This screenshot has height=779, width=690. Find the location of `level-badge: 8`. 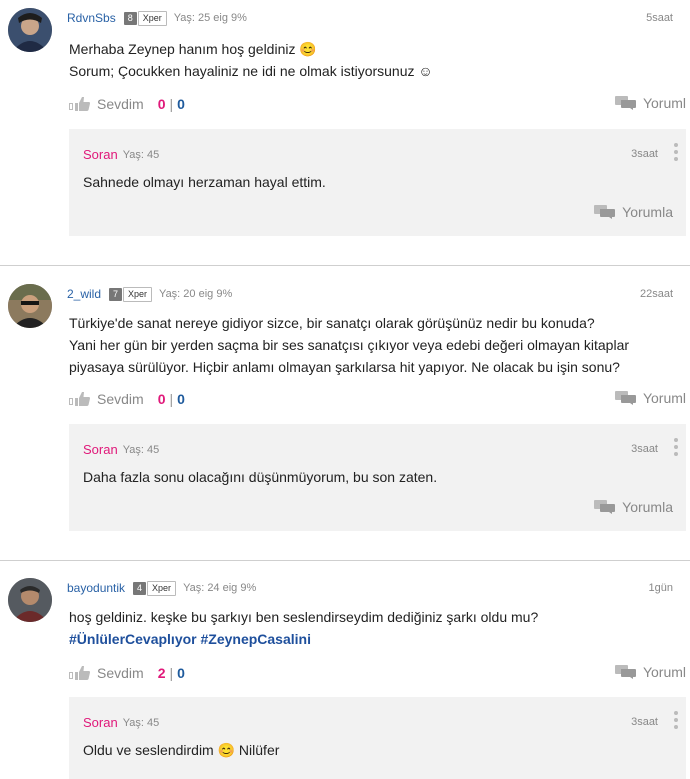

level-badge: 8 is located at coordinates (130, 18).